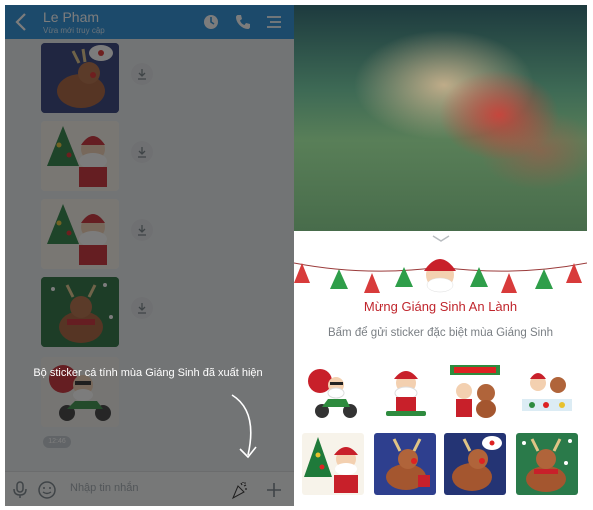 The height and width of the screenshot is (510, 593). Describe the element at coordinates (441, 239) in the screenshot. I see `chevron-down-icon` at that location.